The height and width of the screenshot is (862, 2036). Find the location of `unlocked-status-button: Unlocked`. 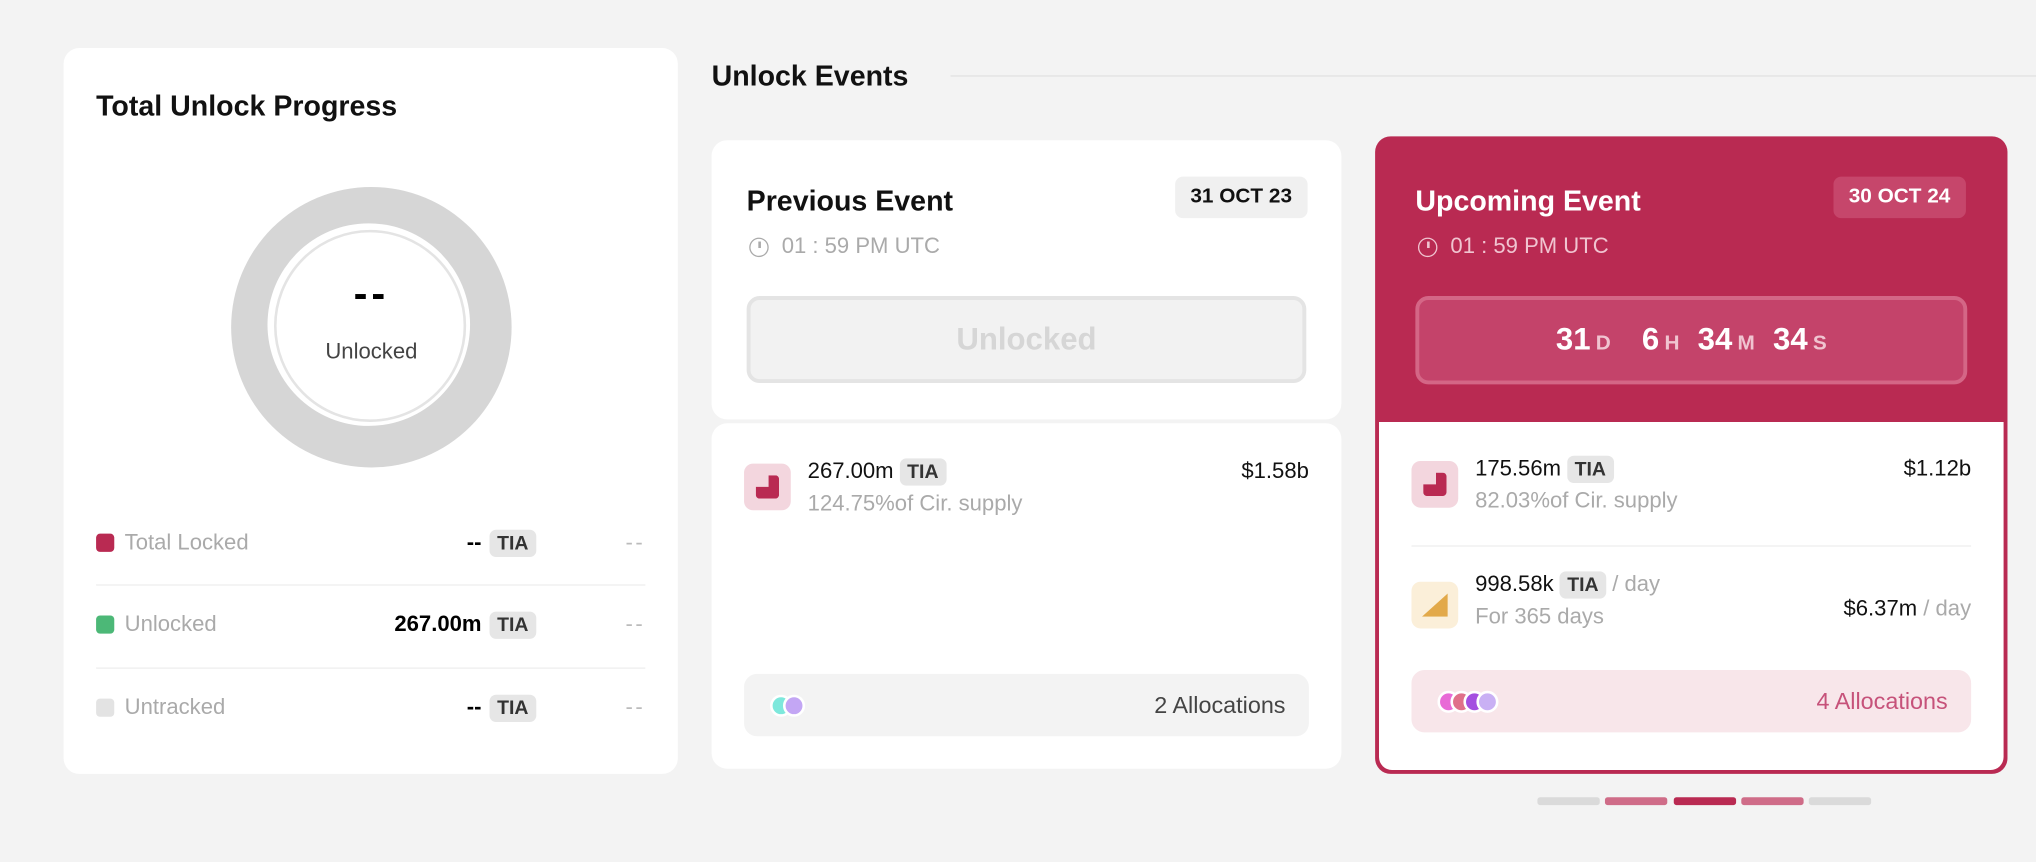

unlocked-status-button: Unlocked is located at coordinates (1026, 340).